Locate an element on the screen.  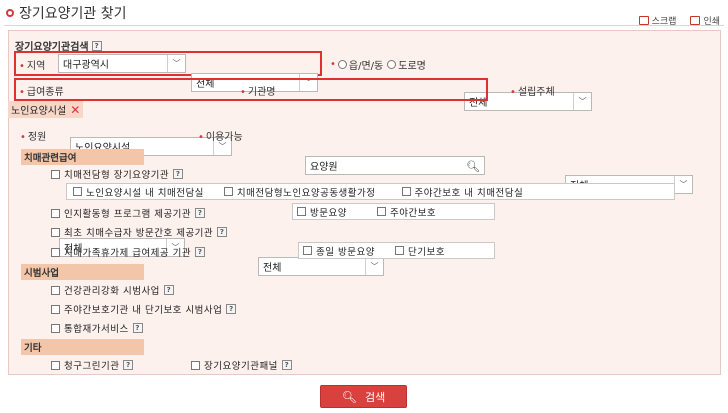
benefit-type-label: • 급여종류 is located at coordinates (41, 92).